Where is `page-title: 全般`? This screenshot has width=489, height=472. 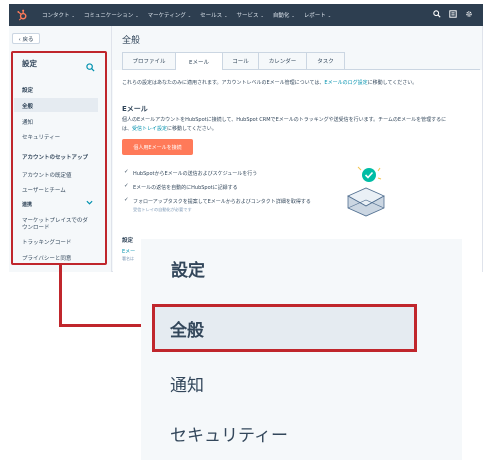 page-title: 全般 is located at coordinates (131, 41).